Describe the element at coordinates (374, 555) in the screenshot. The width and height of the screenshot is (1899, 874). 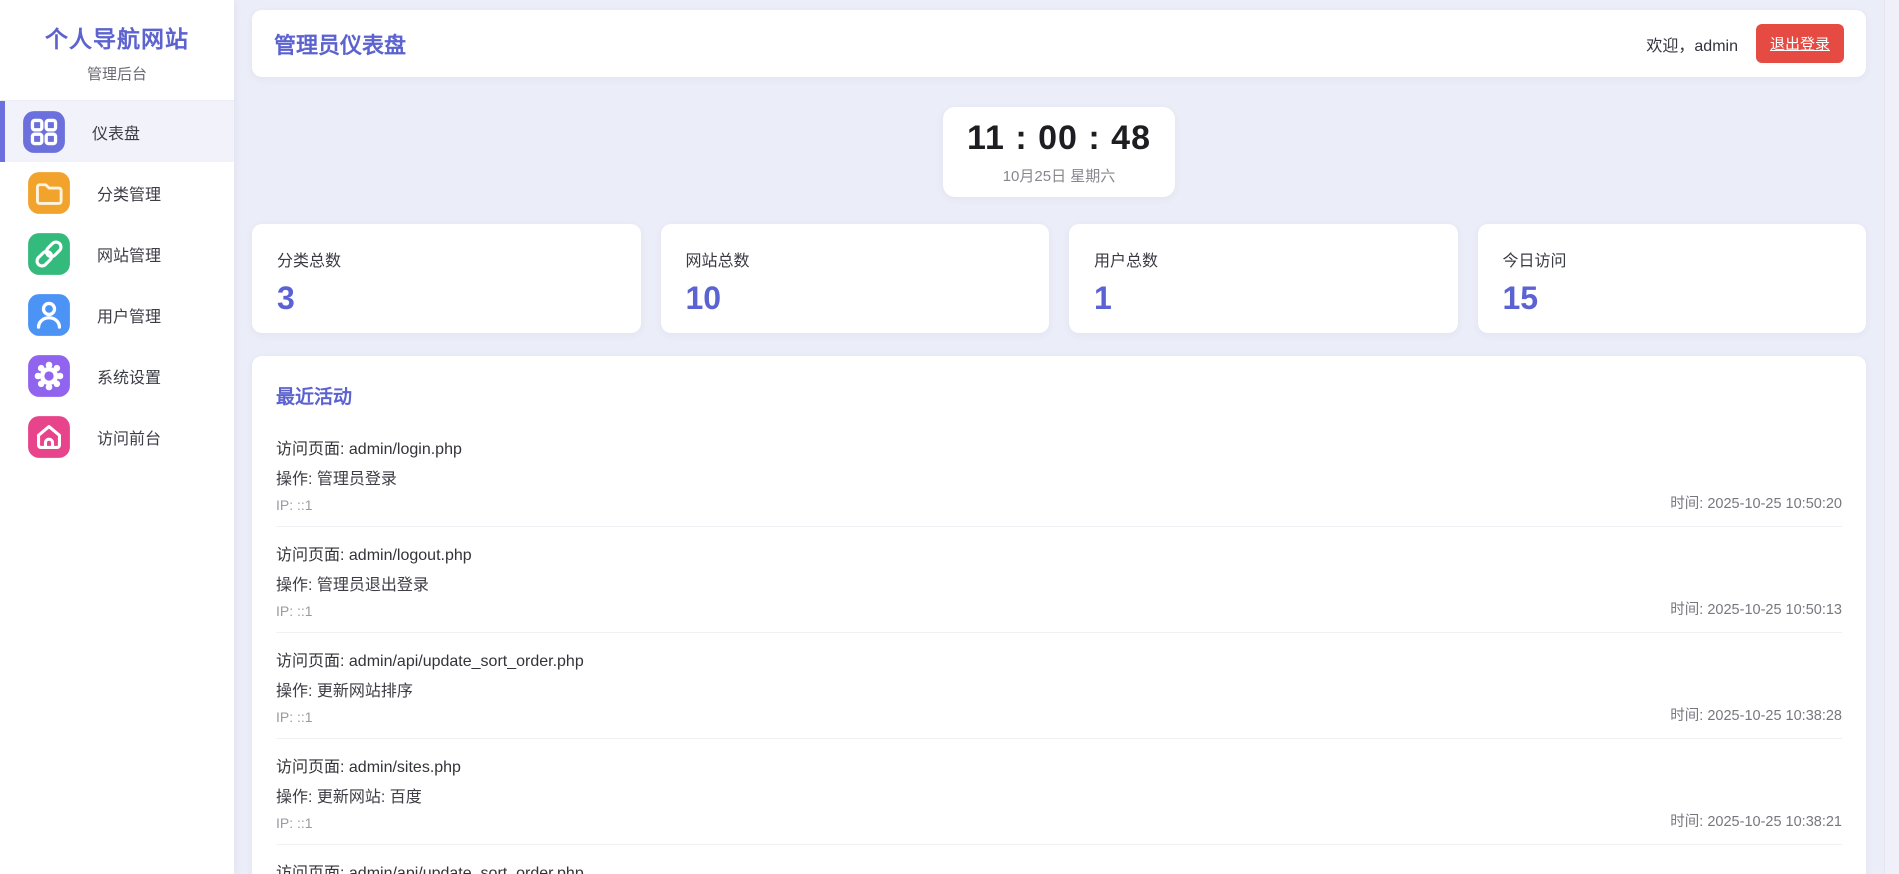
I see `activity-page: 访问页面: admin/logout.php` at that location.